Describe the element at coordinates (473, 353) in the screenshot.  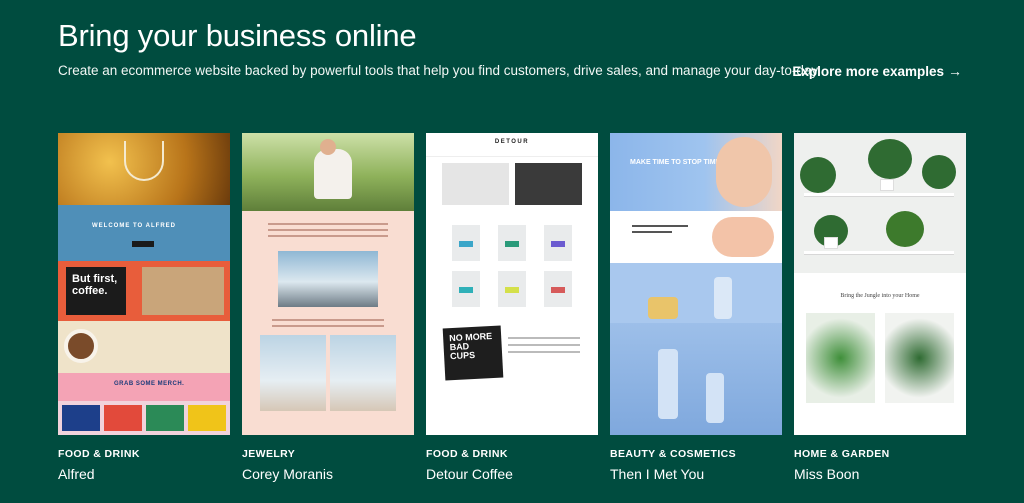
I see `thumb-promo: NO MORE BAD CUPS` at that location.